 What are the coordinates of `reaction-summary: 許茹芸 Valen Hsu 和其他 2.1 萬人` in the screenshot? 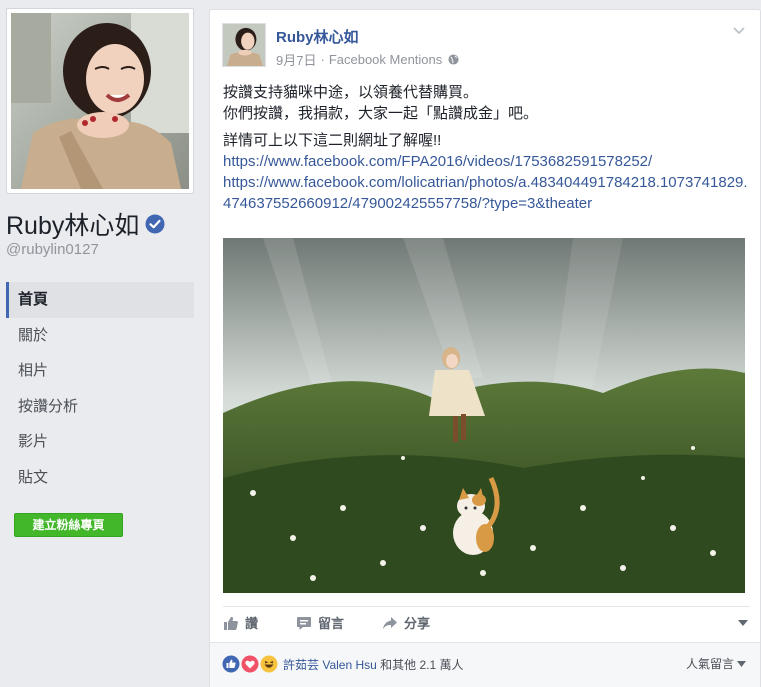 It's located at (373, 664).